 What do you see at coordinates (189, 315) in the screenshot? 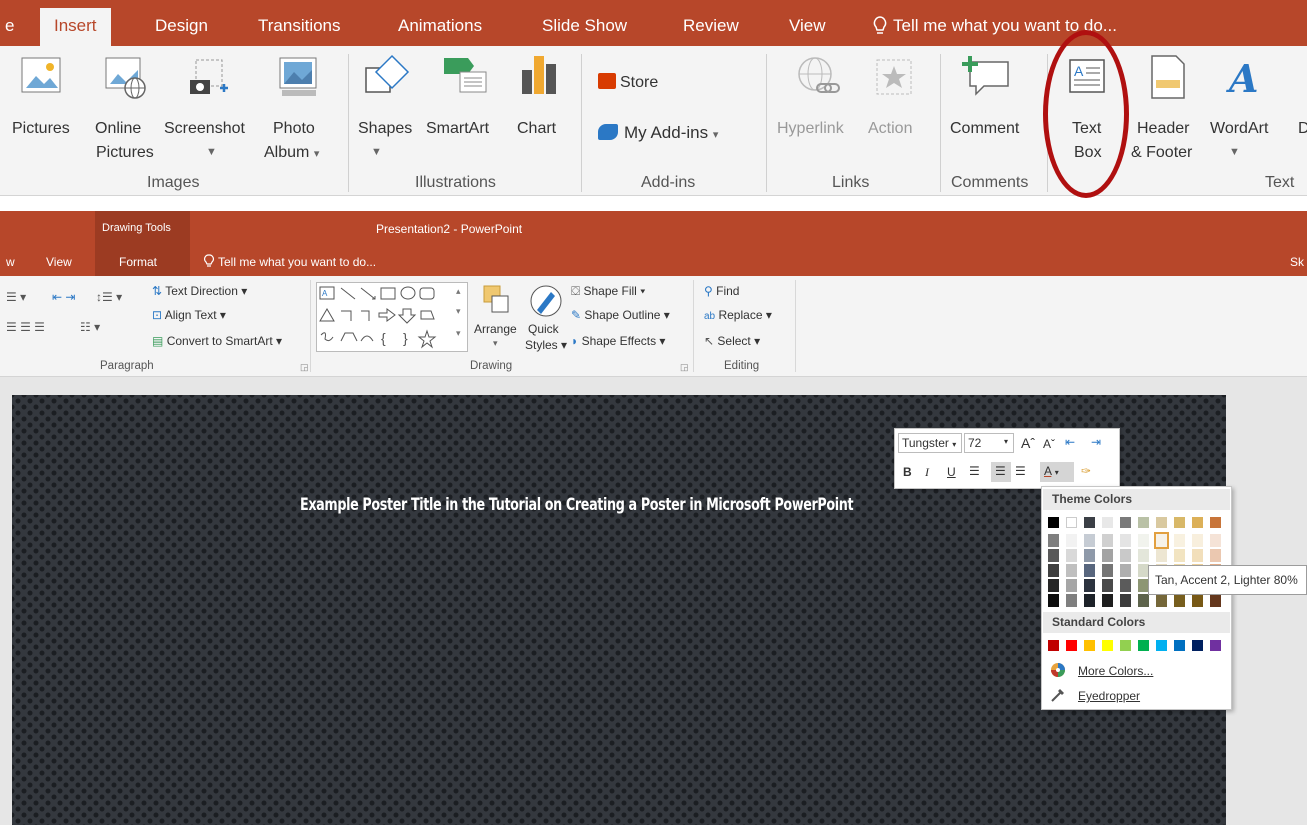
I see `align-text-button: ⊡ Align Text ▾` at bounding box center [189, 315].